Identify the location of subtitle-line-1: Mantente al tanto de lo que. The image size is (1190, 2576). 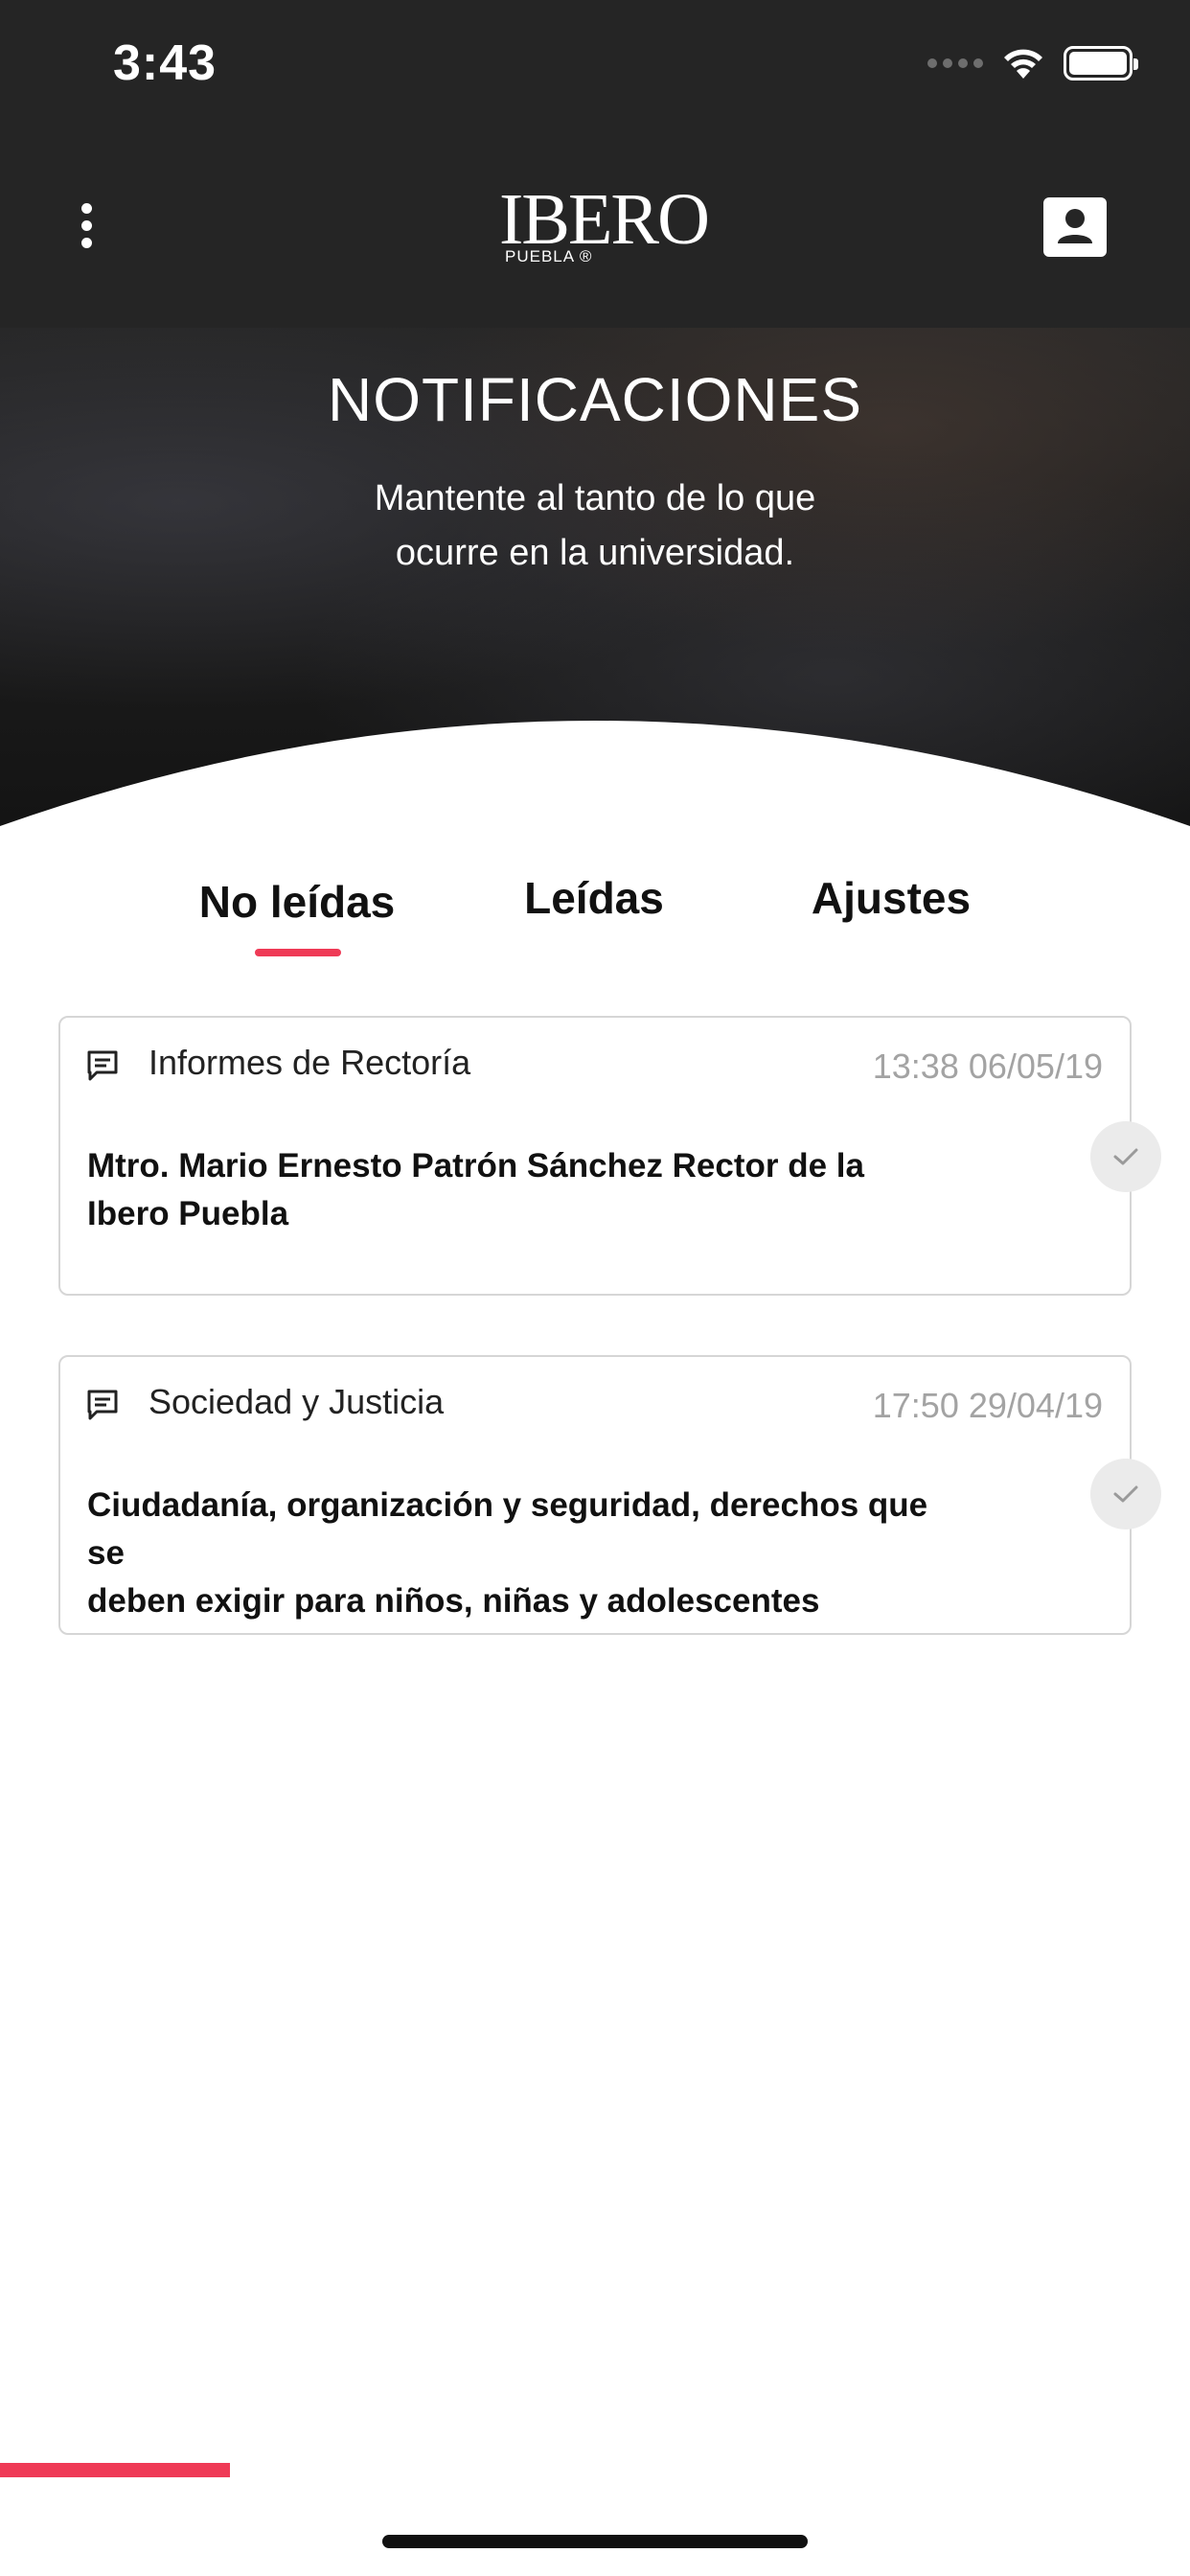
(595, 498).